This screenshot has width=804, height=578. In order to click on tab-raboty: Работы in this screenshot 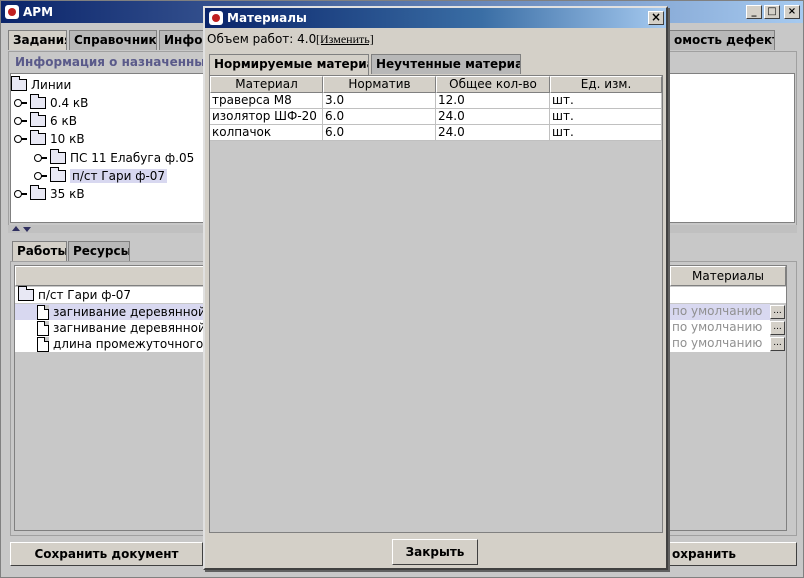, I will do `click(39, 251)`.